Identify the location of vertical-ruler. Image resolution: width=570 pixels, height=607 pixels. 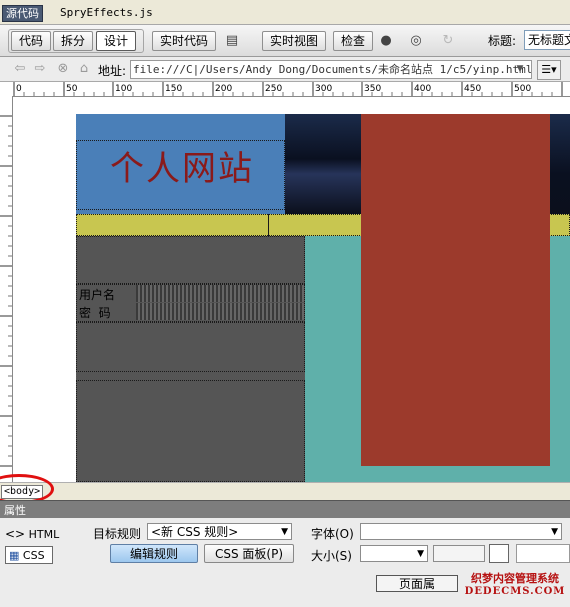
(6, 289).